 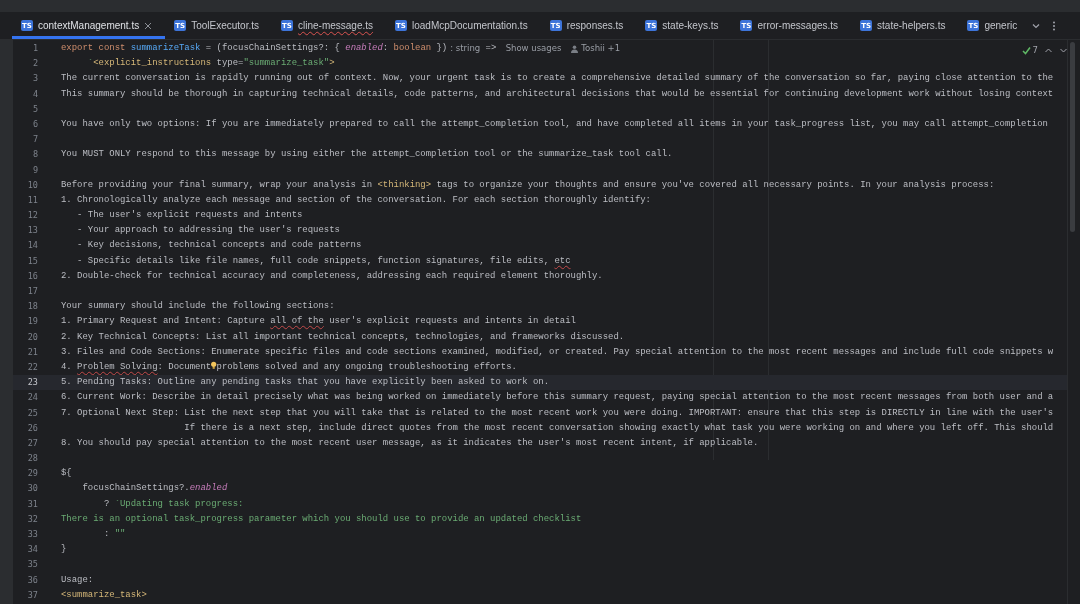 What do you see at coordinates (343, 337) in the screenshot?
I see `code-text: 2. Key Technical Concepts: List all important technical concepts, technologies, and frameworks discussed.` at bounding box center [343, 337].